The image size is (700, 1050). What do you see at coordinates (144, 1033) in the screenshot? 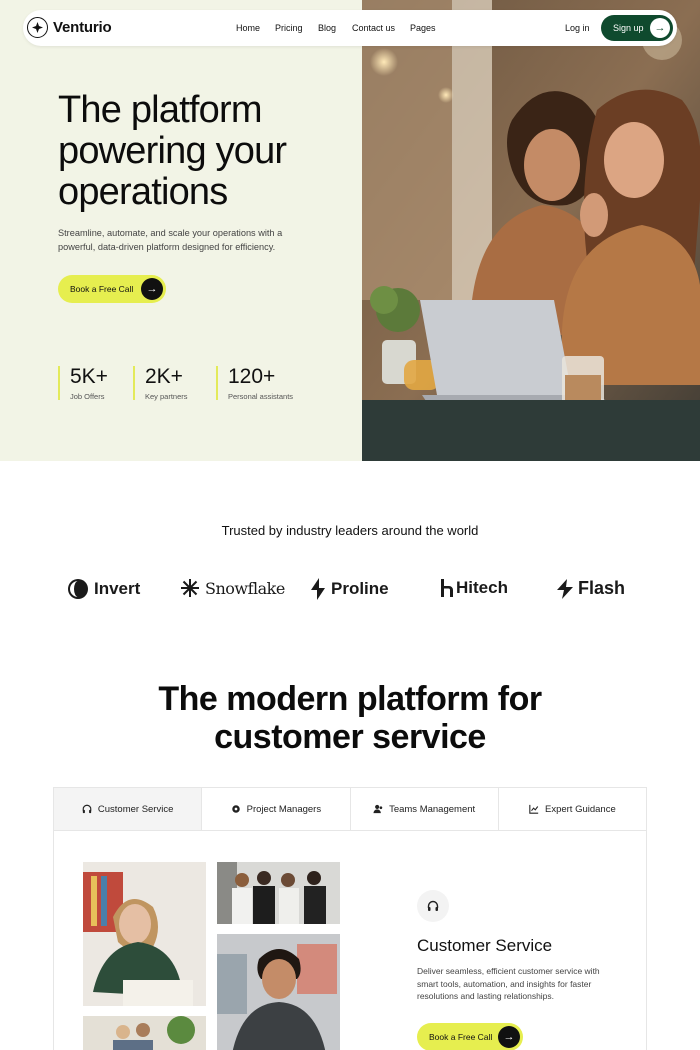
I see `team-photo-meeting` at bounding box center [144, 1033].